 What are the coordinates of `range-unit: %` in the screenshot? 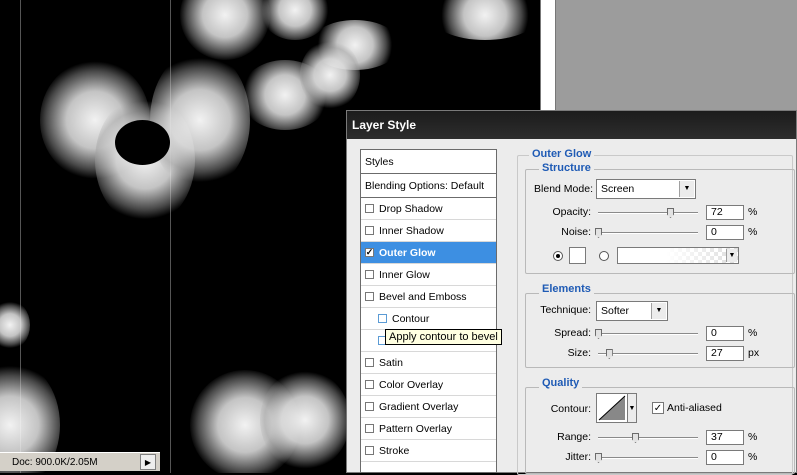 It's located at (753, 437).